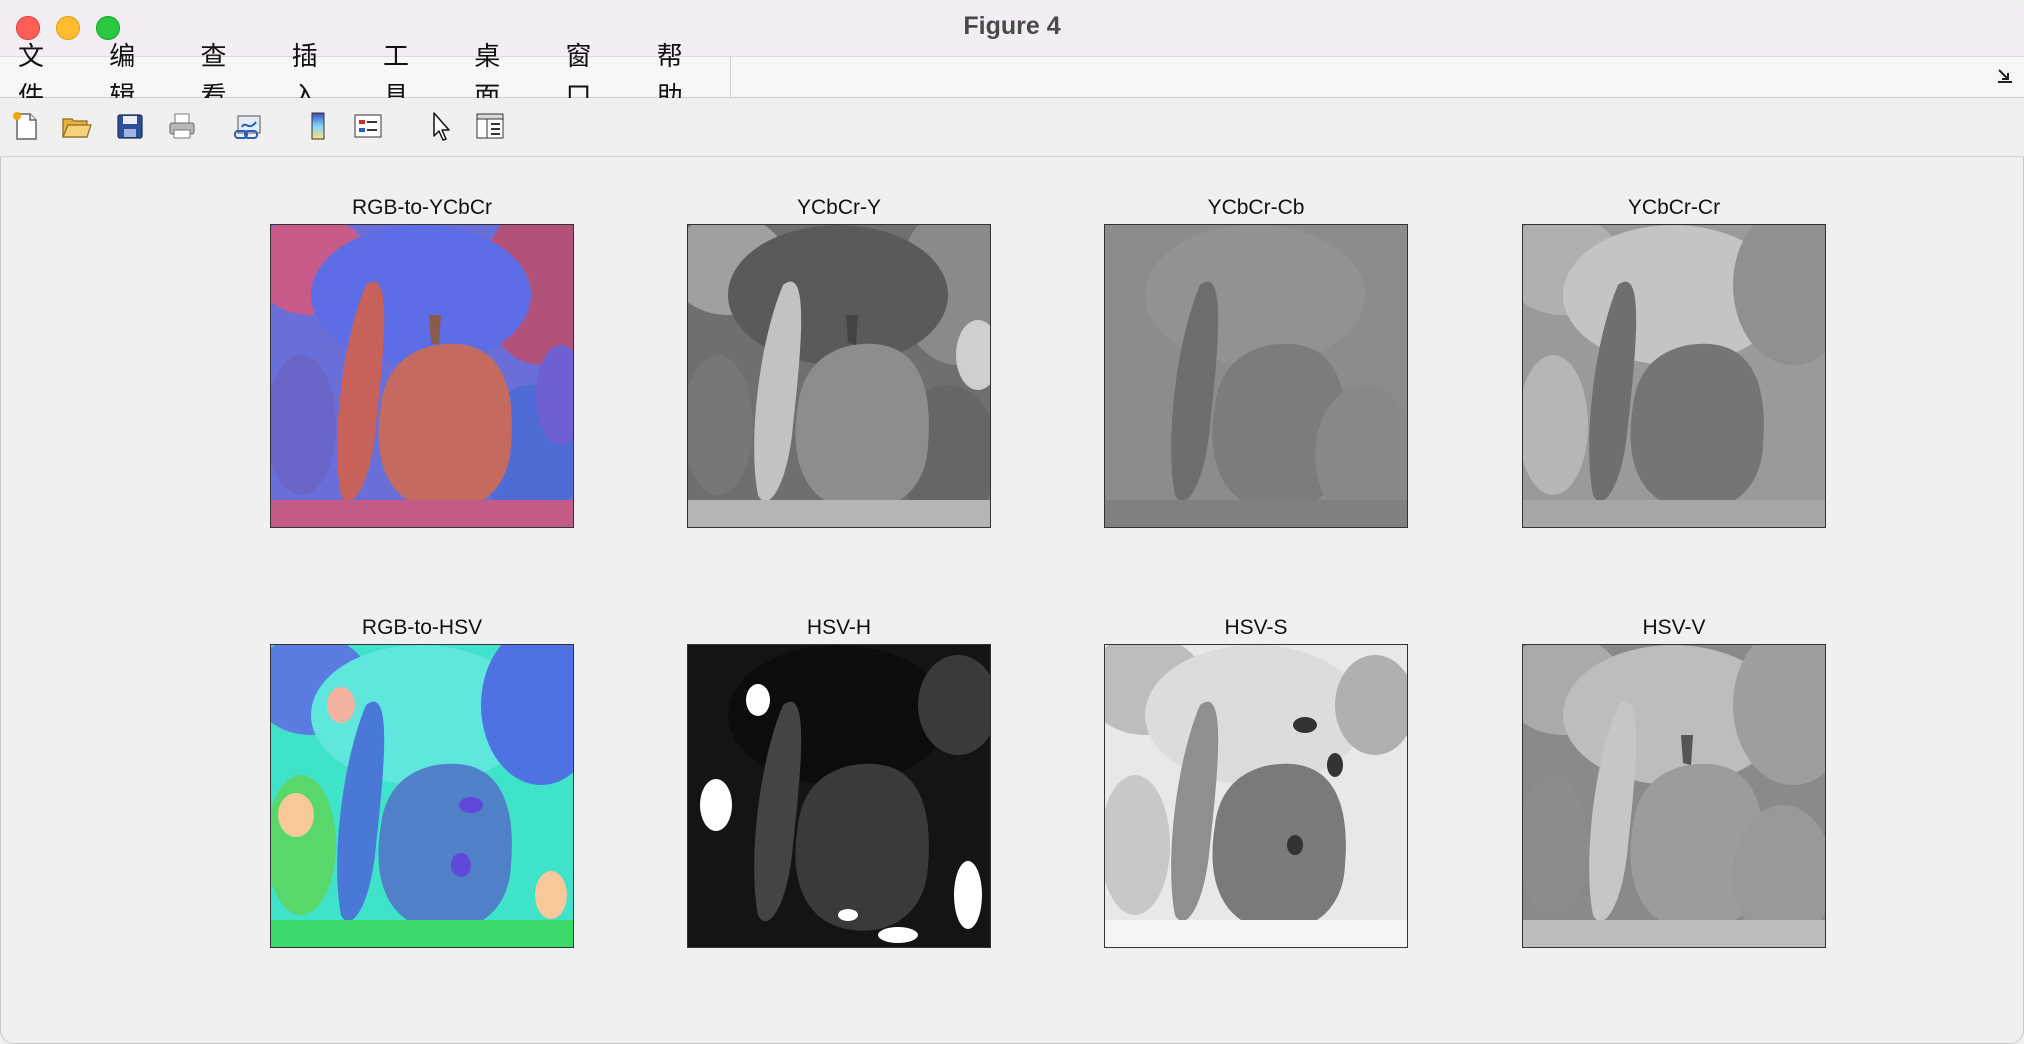 This screenshot has width=2024, height=1044. I want to click on axes-ycbcr-cb: YCbCr-Cb, so click(1256, 363).